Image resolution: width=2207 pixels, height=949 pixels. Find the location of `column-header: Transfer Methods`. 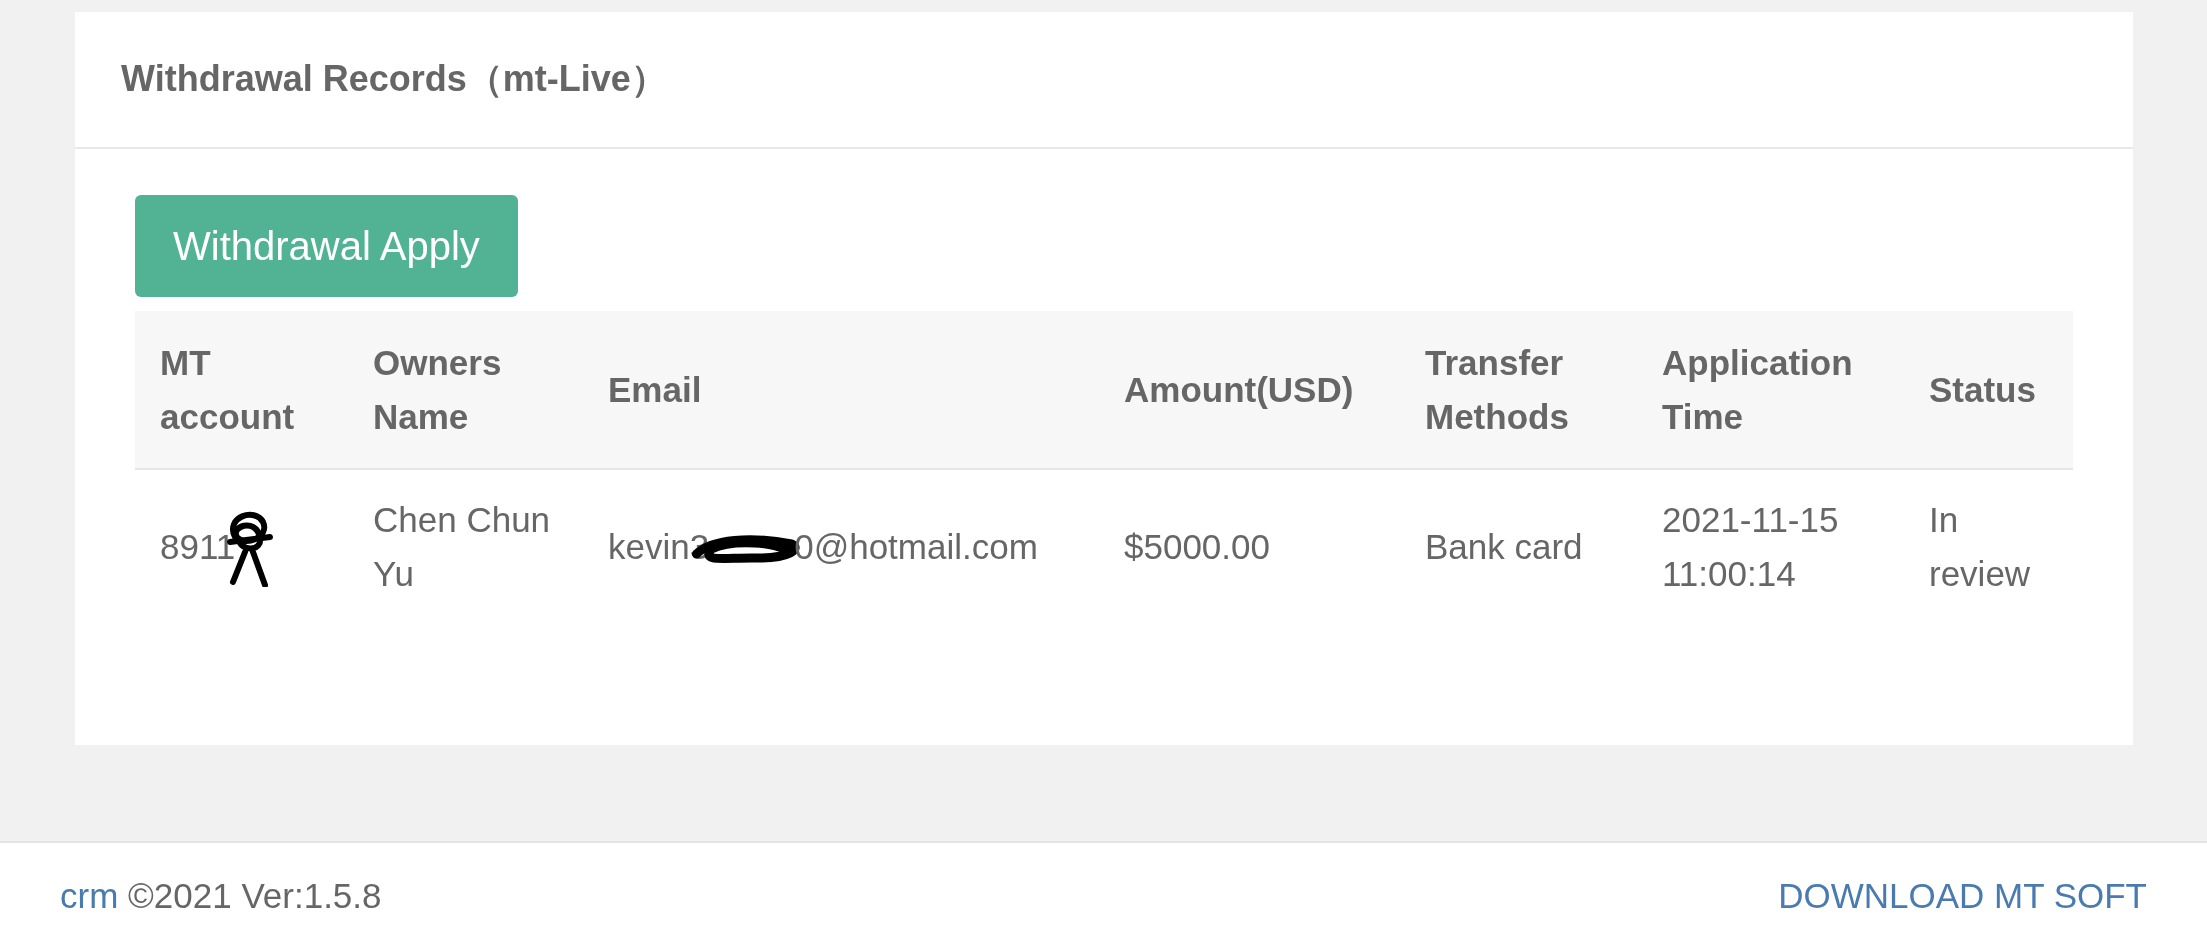

column-header: Transfer Methods is located at coordinates (1518, 390).